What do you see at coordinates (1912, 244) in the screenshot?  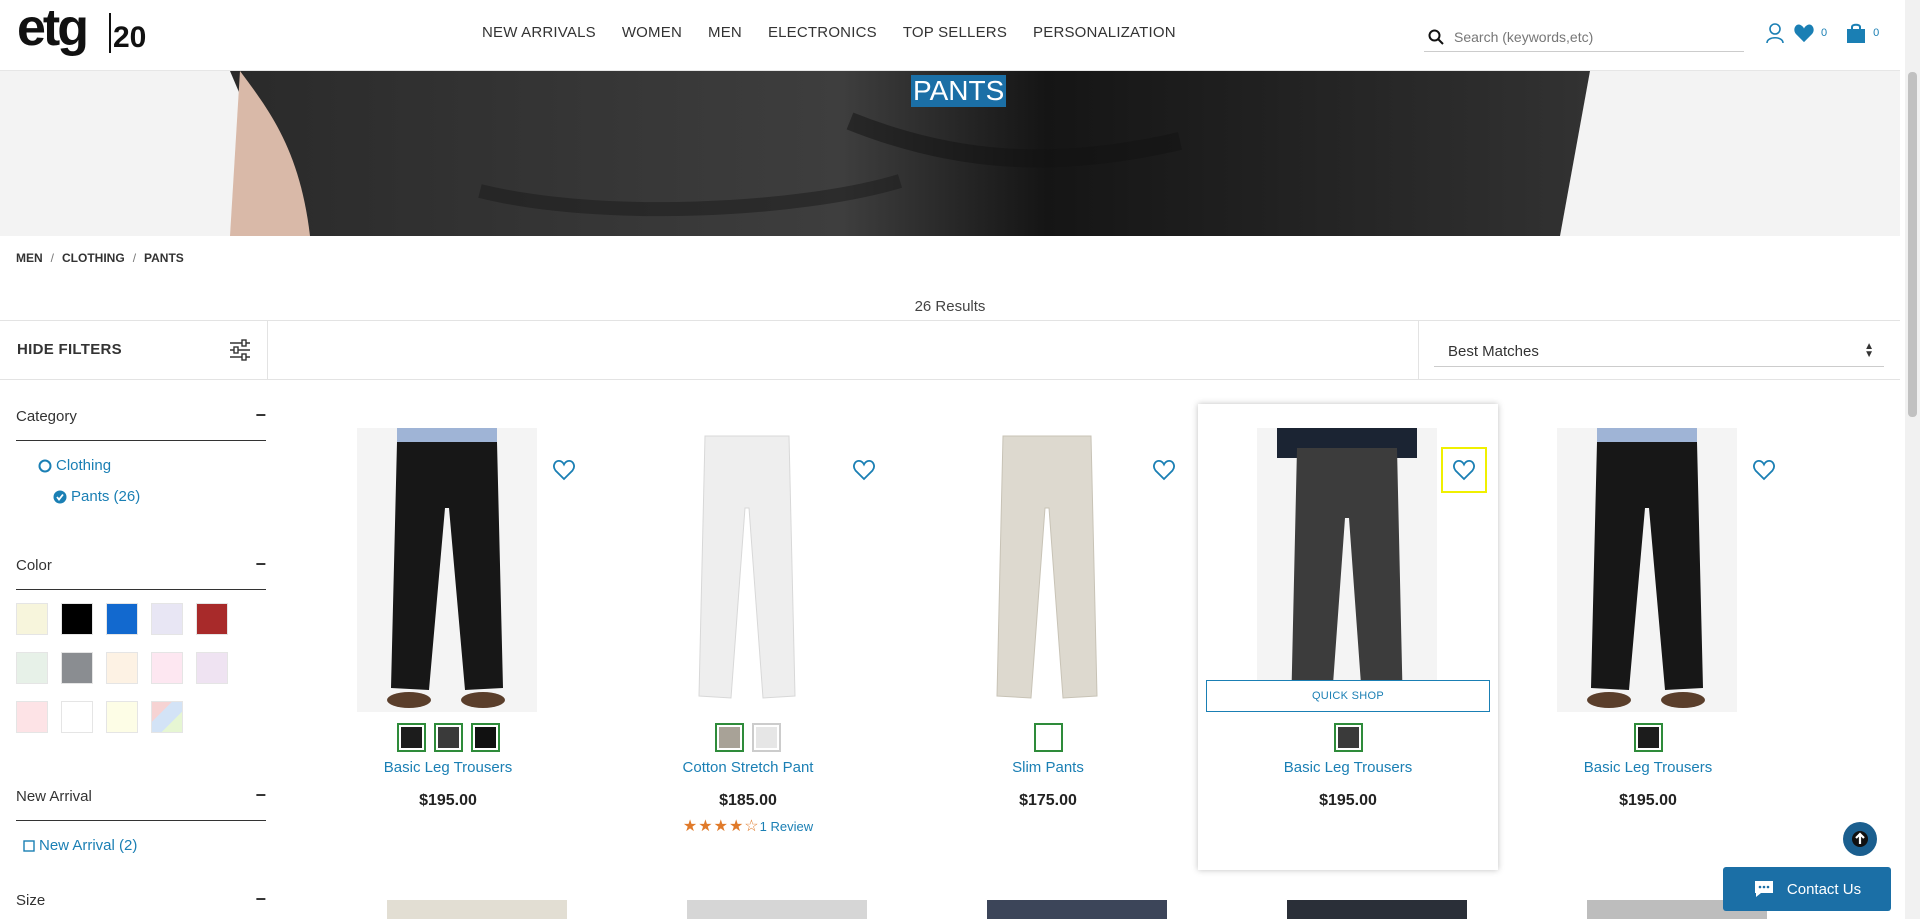 I see `scrollbar-thumb` at bounding box center [1912, 244].